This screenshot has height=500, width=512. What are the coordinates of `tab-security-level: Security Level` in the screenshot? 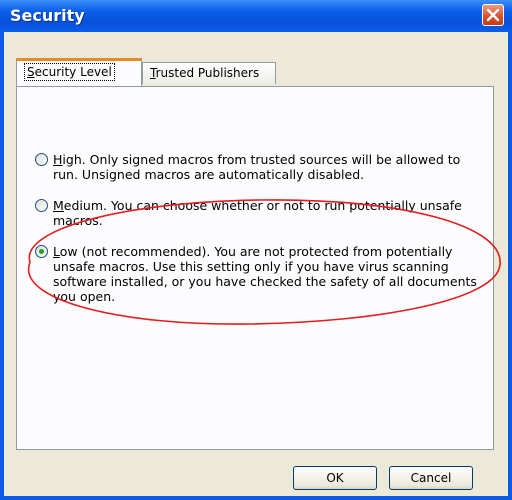 It's located at (79, 72).